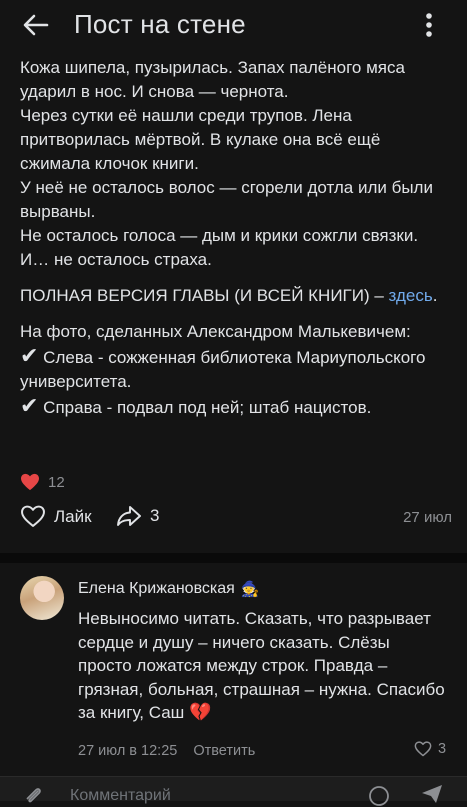 This screenshot has height=807, width=467. I want to click on more-menu-button, so click(429, 25).